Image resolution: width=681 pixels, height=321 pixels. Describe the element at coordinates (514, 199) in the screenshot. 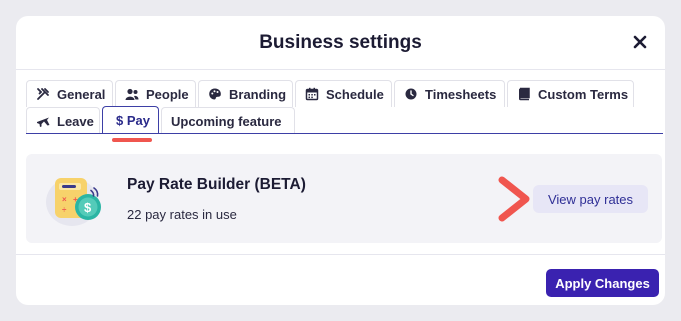

I see `arrow-annotation-icon` at that location.